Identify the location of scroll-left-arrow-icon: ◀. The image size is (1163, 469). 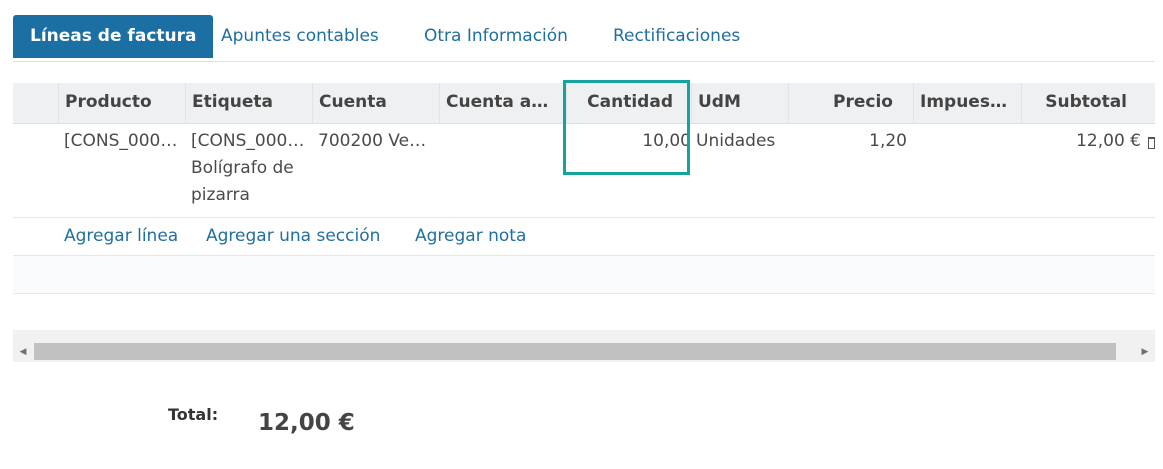
(23, 346).